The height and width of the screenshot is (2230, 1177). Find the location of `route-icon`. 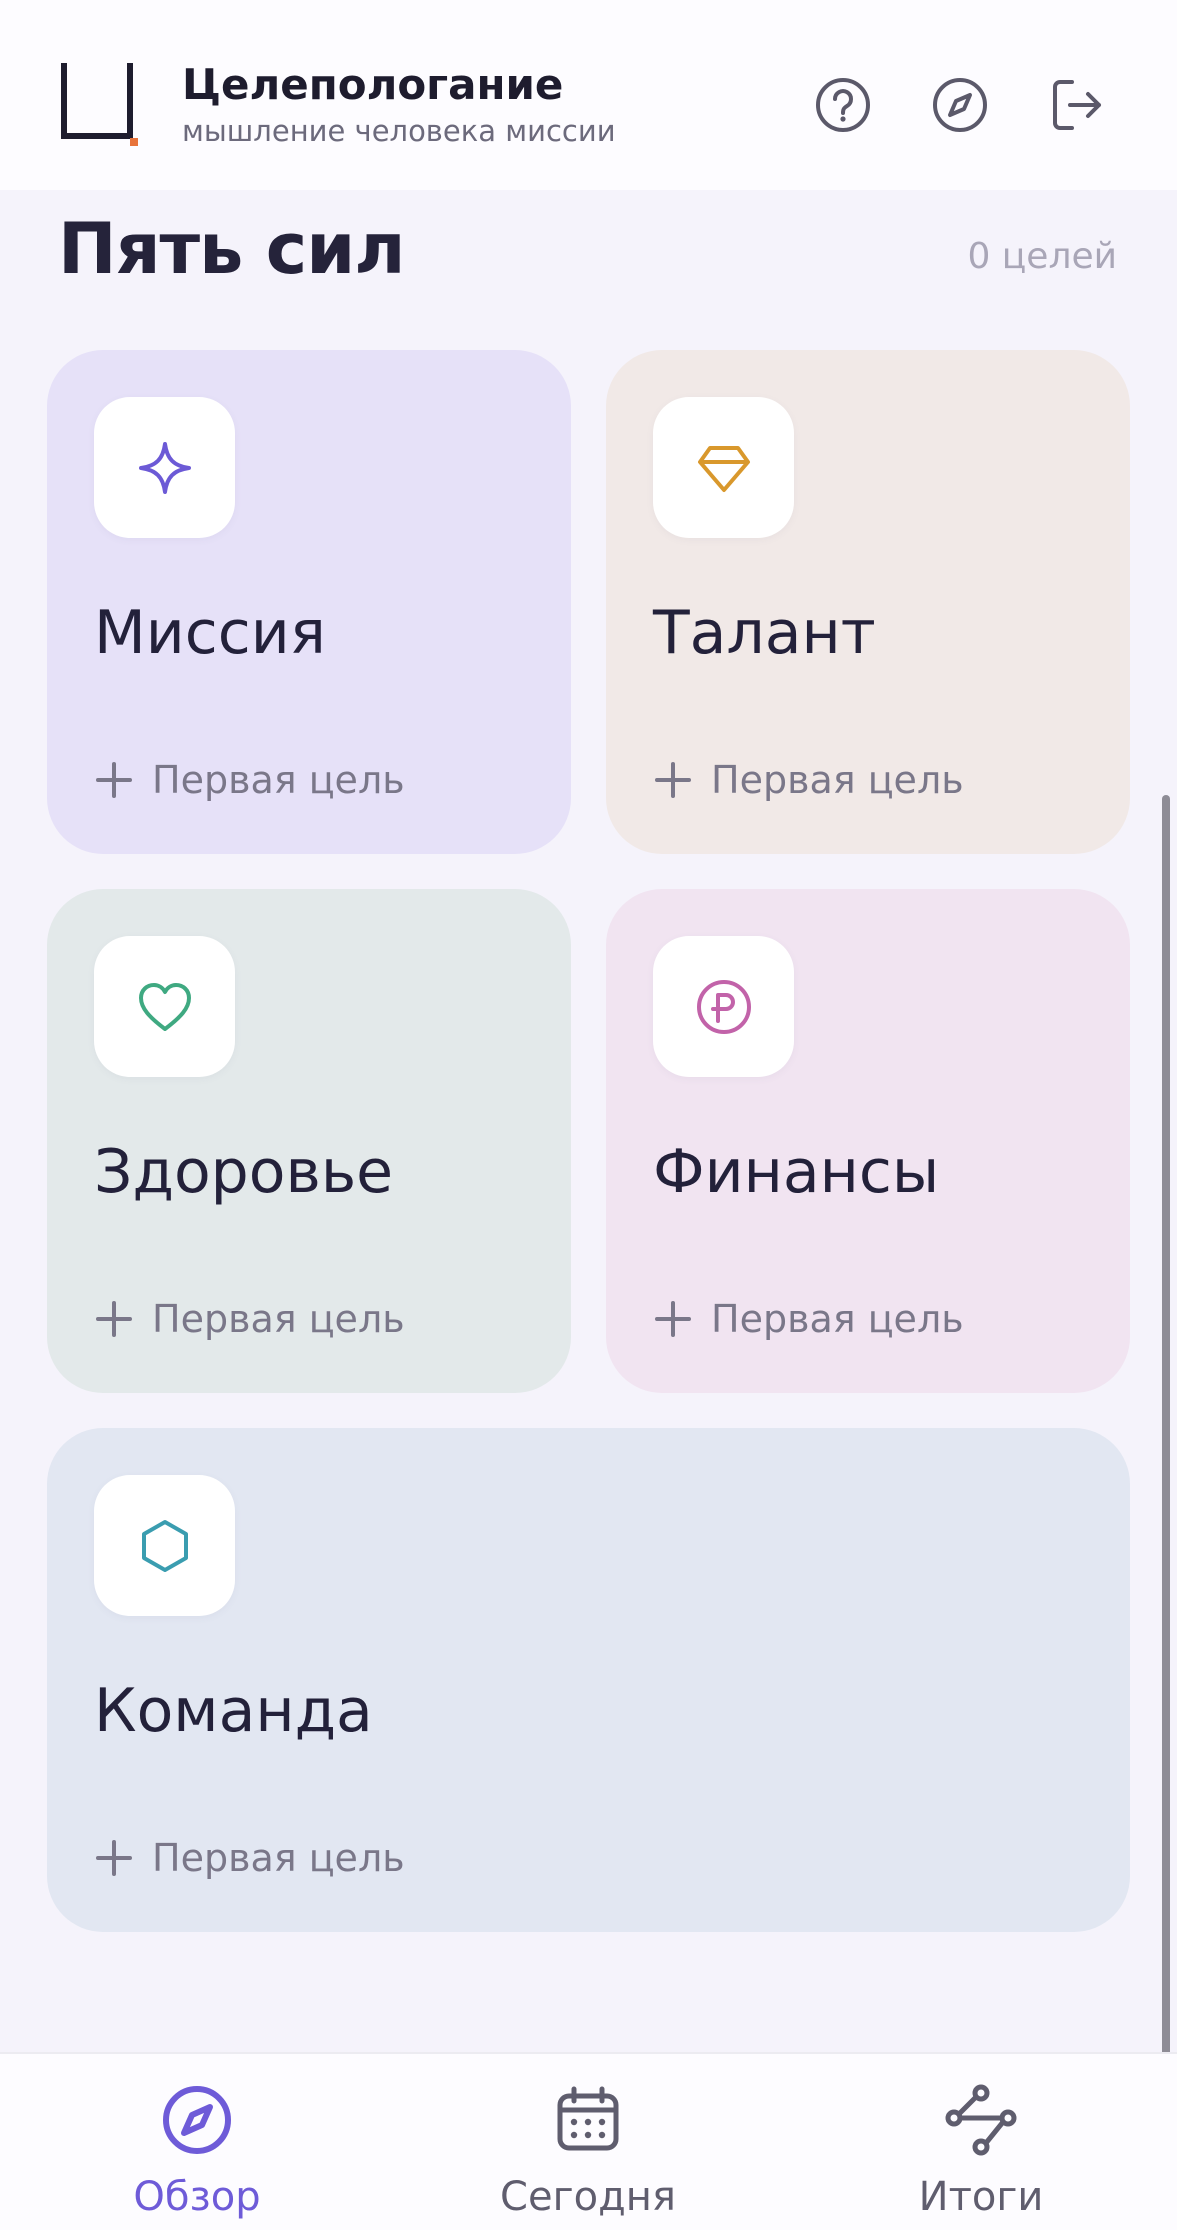

route-icon is located at coordinates (981, 2120).